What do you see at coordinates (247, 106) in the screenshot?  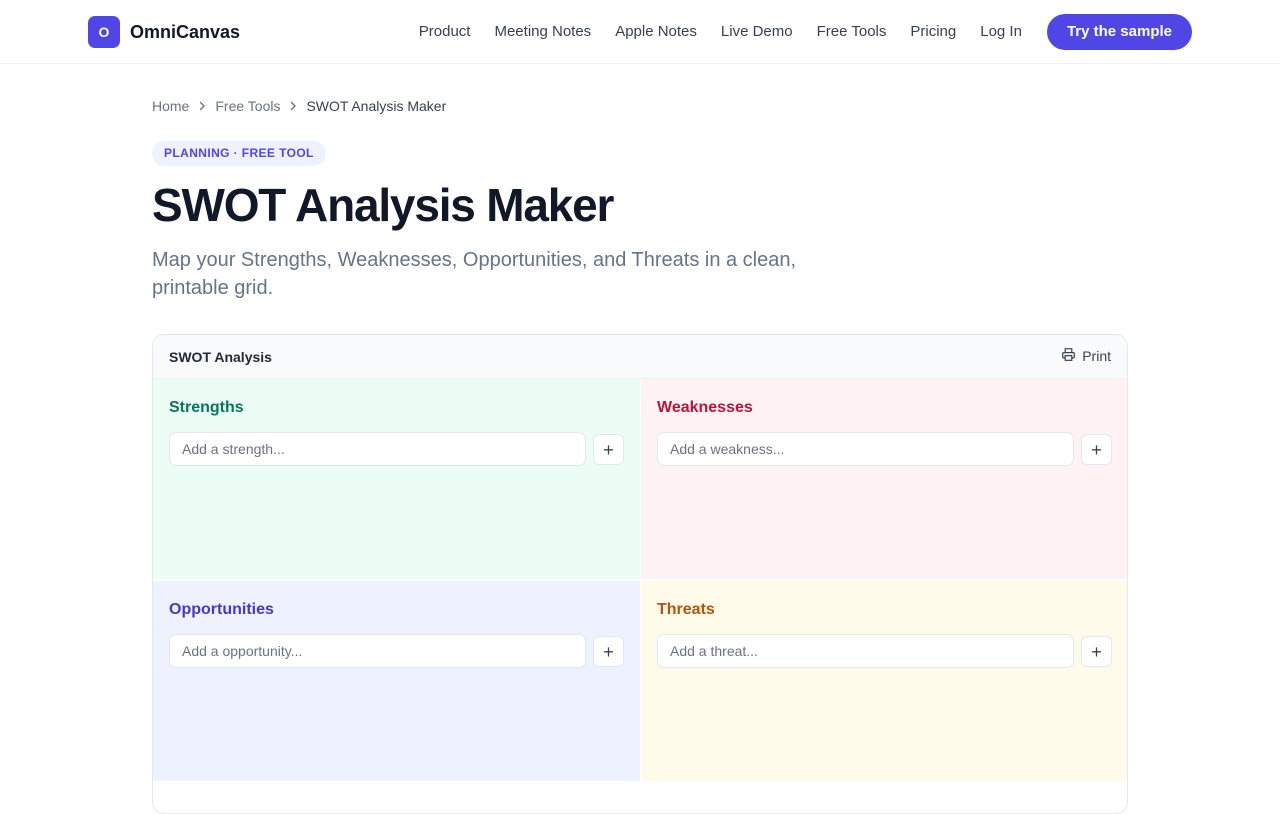 I see `breadcrumb-free-tools: Free Tools` at bounding box center [247, 106].